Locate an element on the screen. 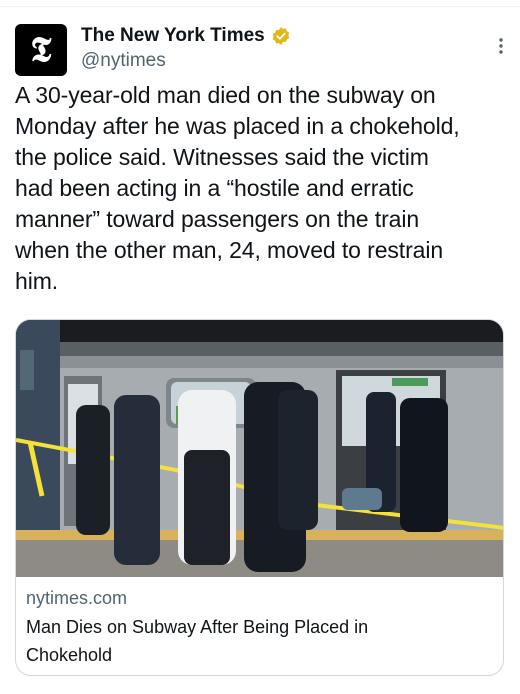 The height and width of the screenshot is (694, 520). avatar: 𝕿 is located at coordinates (41, 50).